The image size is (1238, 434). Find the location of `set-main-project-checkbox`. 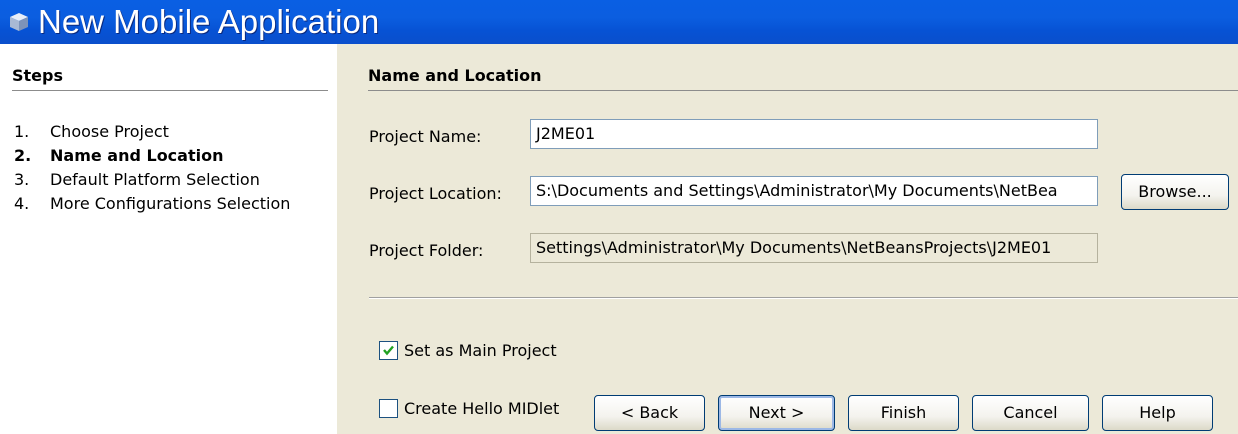

set-main-project-checkbox is located at coordinates (388, 350).